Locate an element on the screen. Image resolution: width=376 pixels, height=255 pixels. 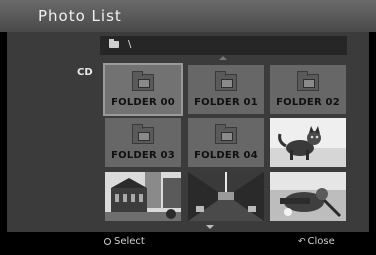
folder-label: FOLDER 00 is located at coordinates (143, 102).